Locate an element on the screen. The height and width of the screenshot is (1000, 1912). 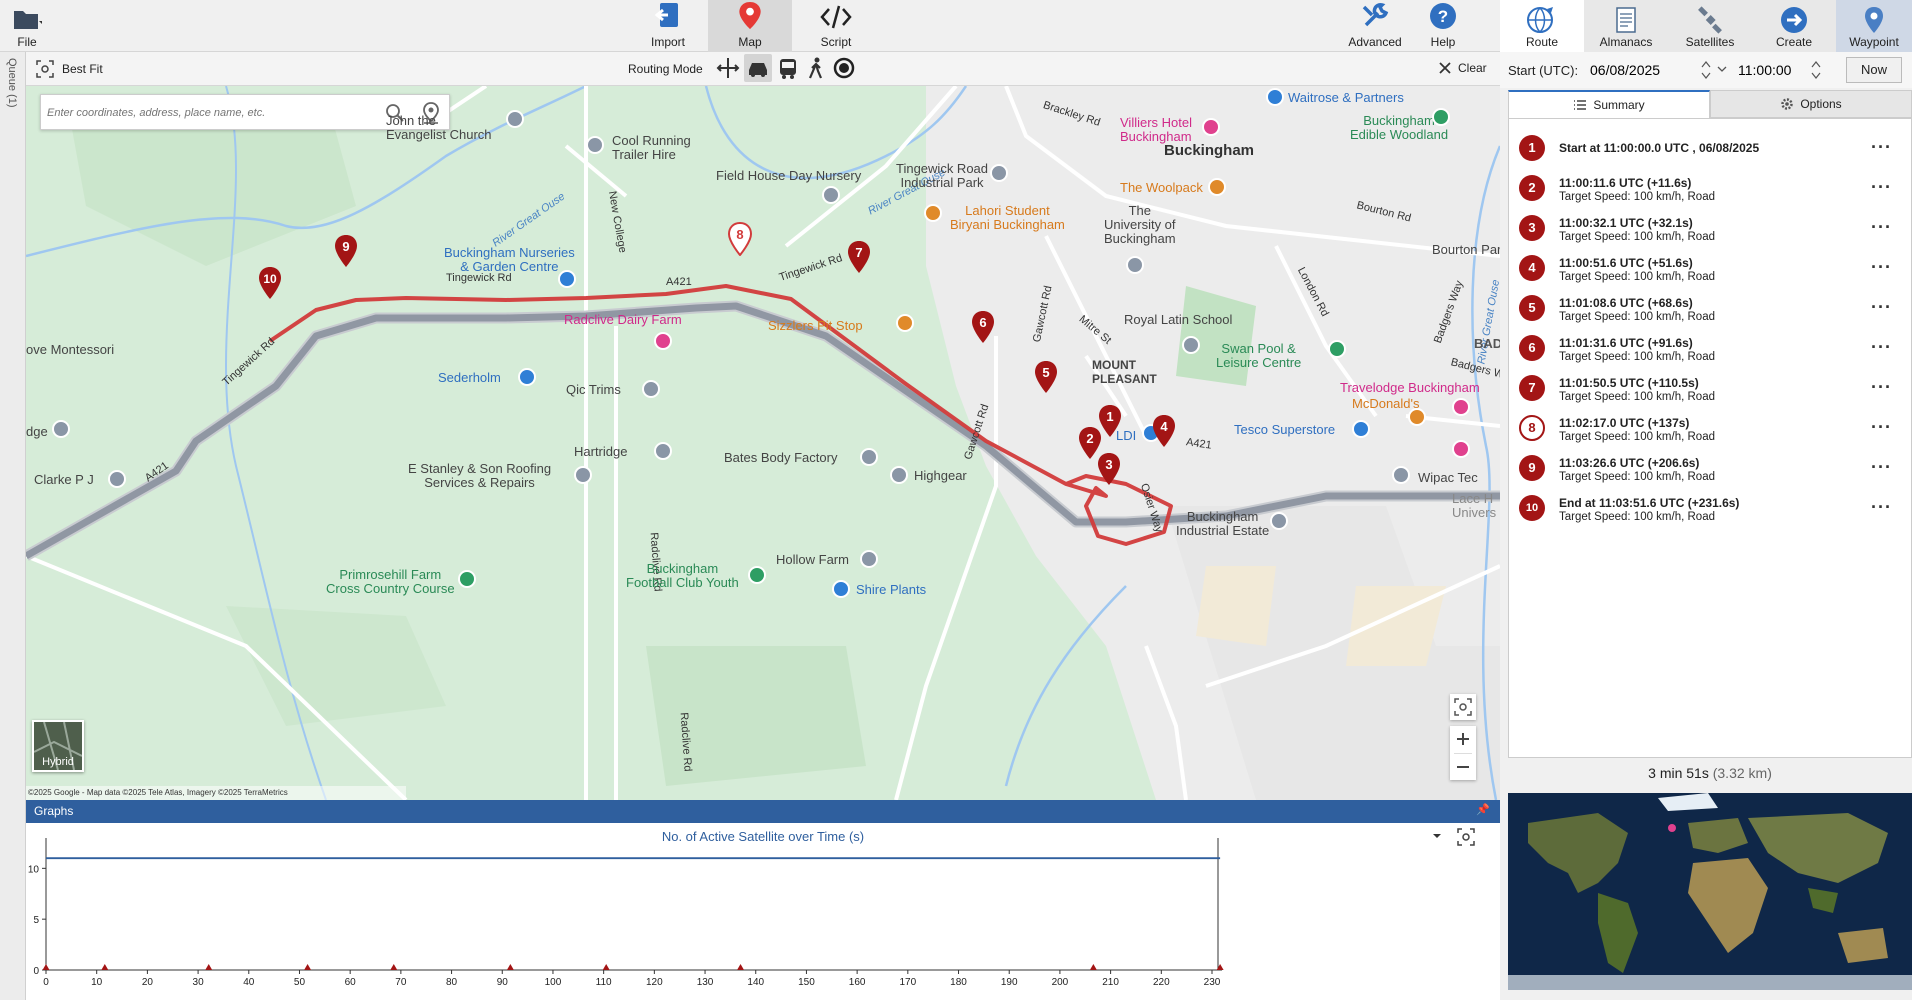
date-dropdown is located at coordinates (1722, 69).